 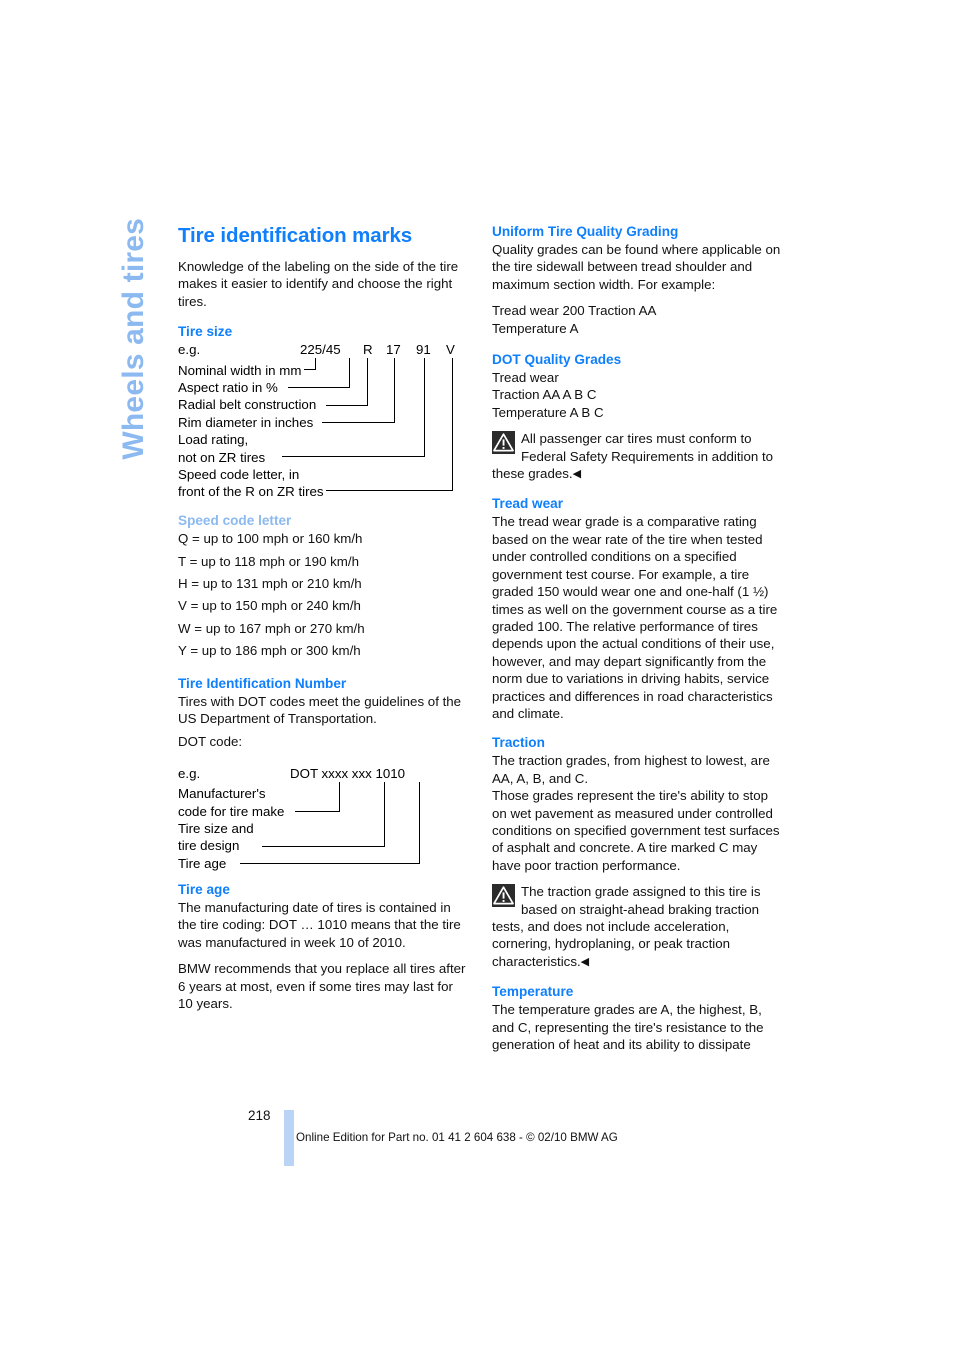 I want to click on utqg-example-line-2: Temperature A, so click(x=535, y=328).